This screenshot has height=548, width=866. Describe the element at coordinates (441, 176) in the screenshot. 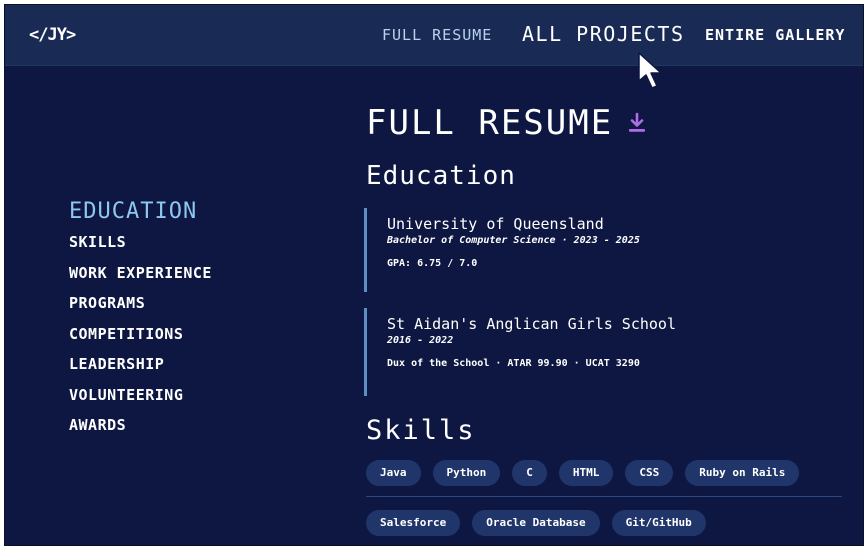

I see `education-heading: Education` at that location.